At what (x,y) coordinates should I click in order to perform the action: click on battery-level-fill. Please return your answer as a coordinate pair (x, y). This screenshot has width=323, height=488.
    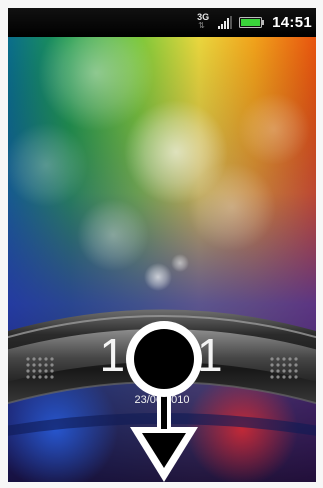
    Looking at the image, I should click on (251, 22).